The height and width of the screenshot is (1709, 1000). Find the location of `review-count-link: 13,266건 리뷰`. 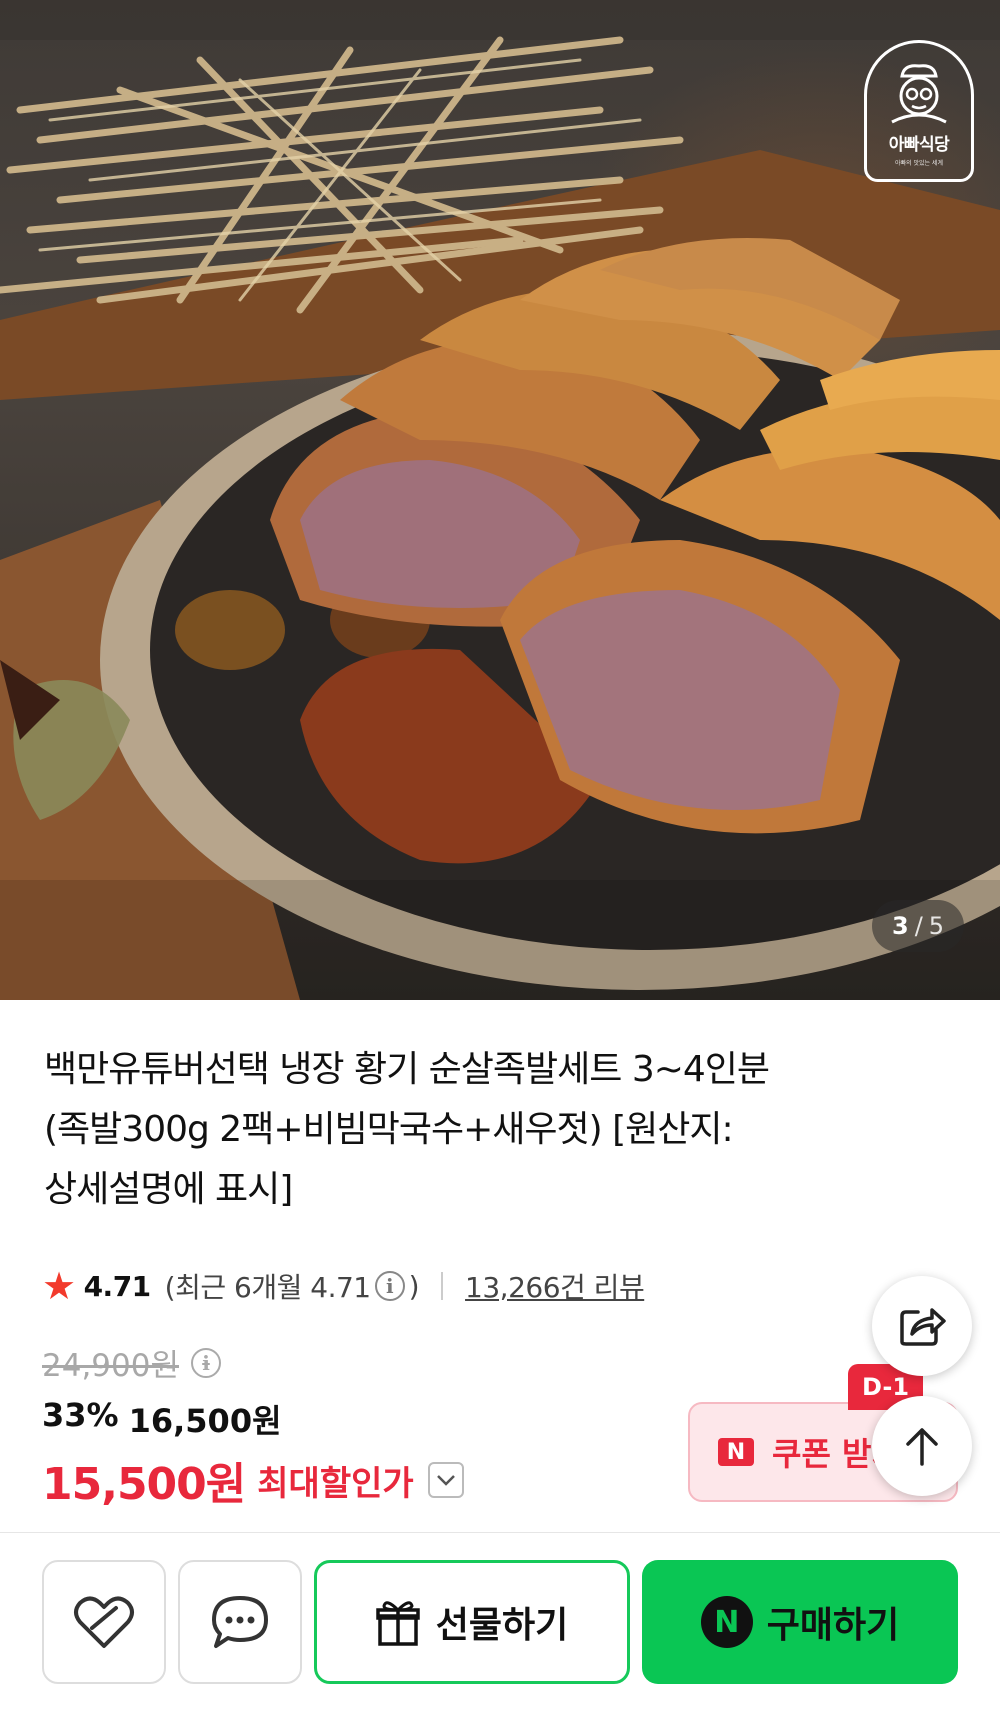

review-count-link: 13,266건 리뷰 is located at coordinates (555, 1286).